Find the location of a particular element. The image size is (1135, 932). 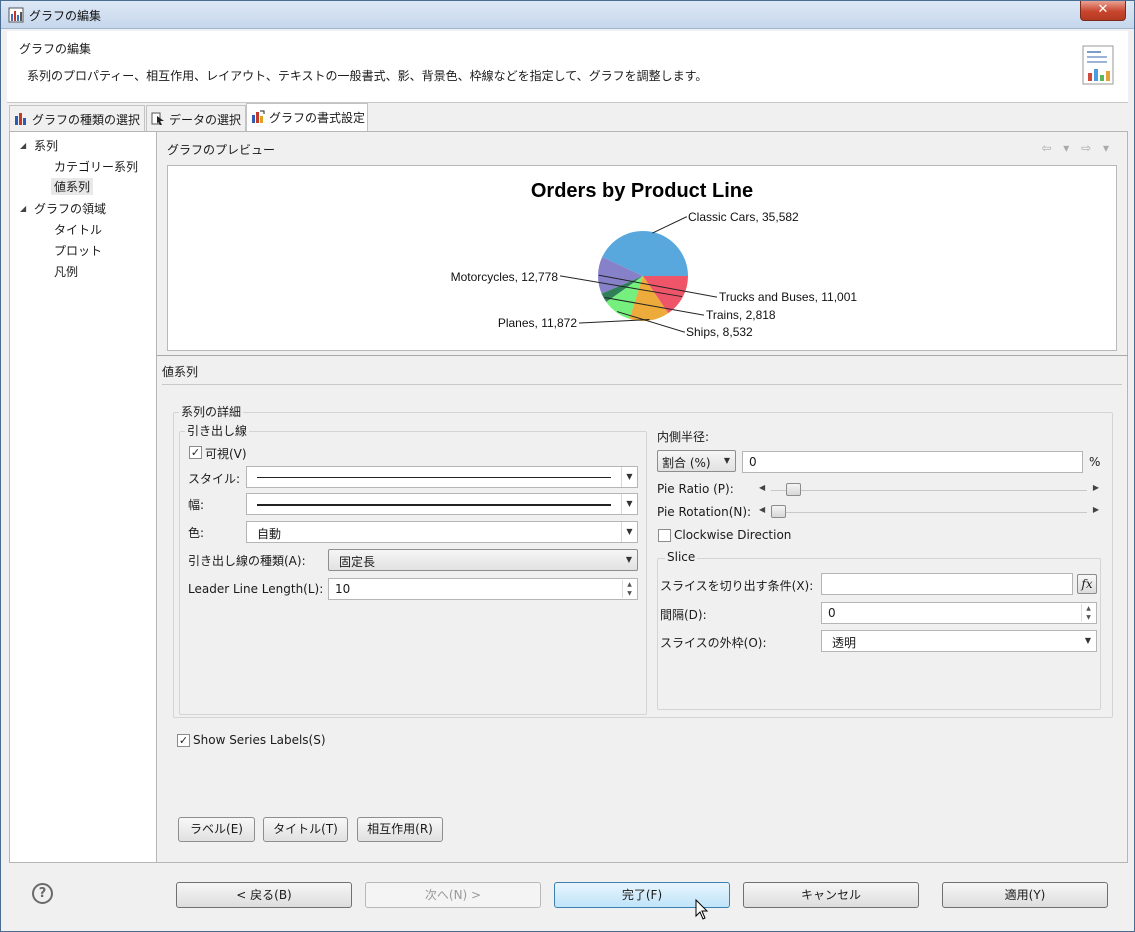

chart-title: Orders by Product Line is located at coordinates (642, 191).